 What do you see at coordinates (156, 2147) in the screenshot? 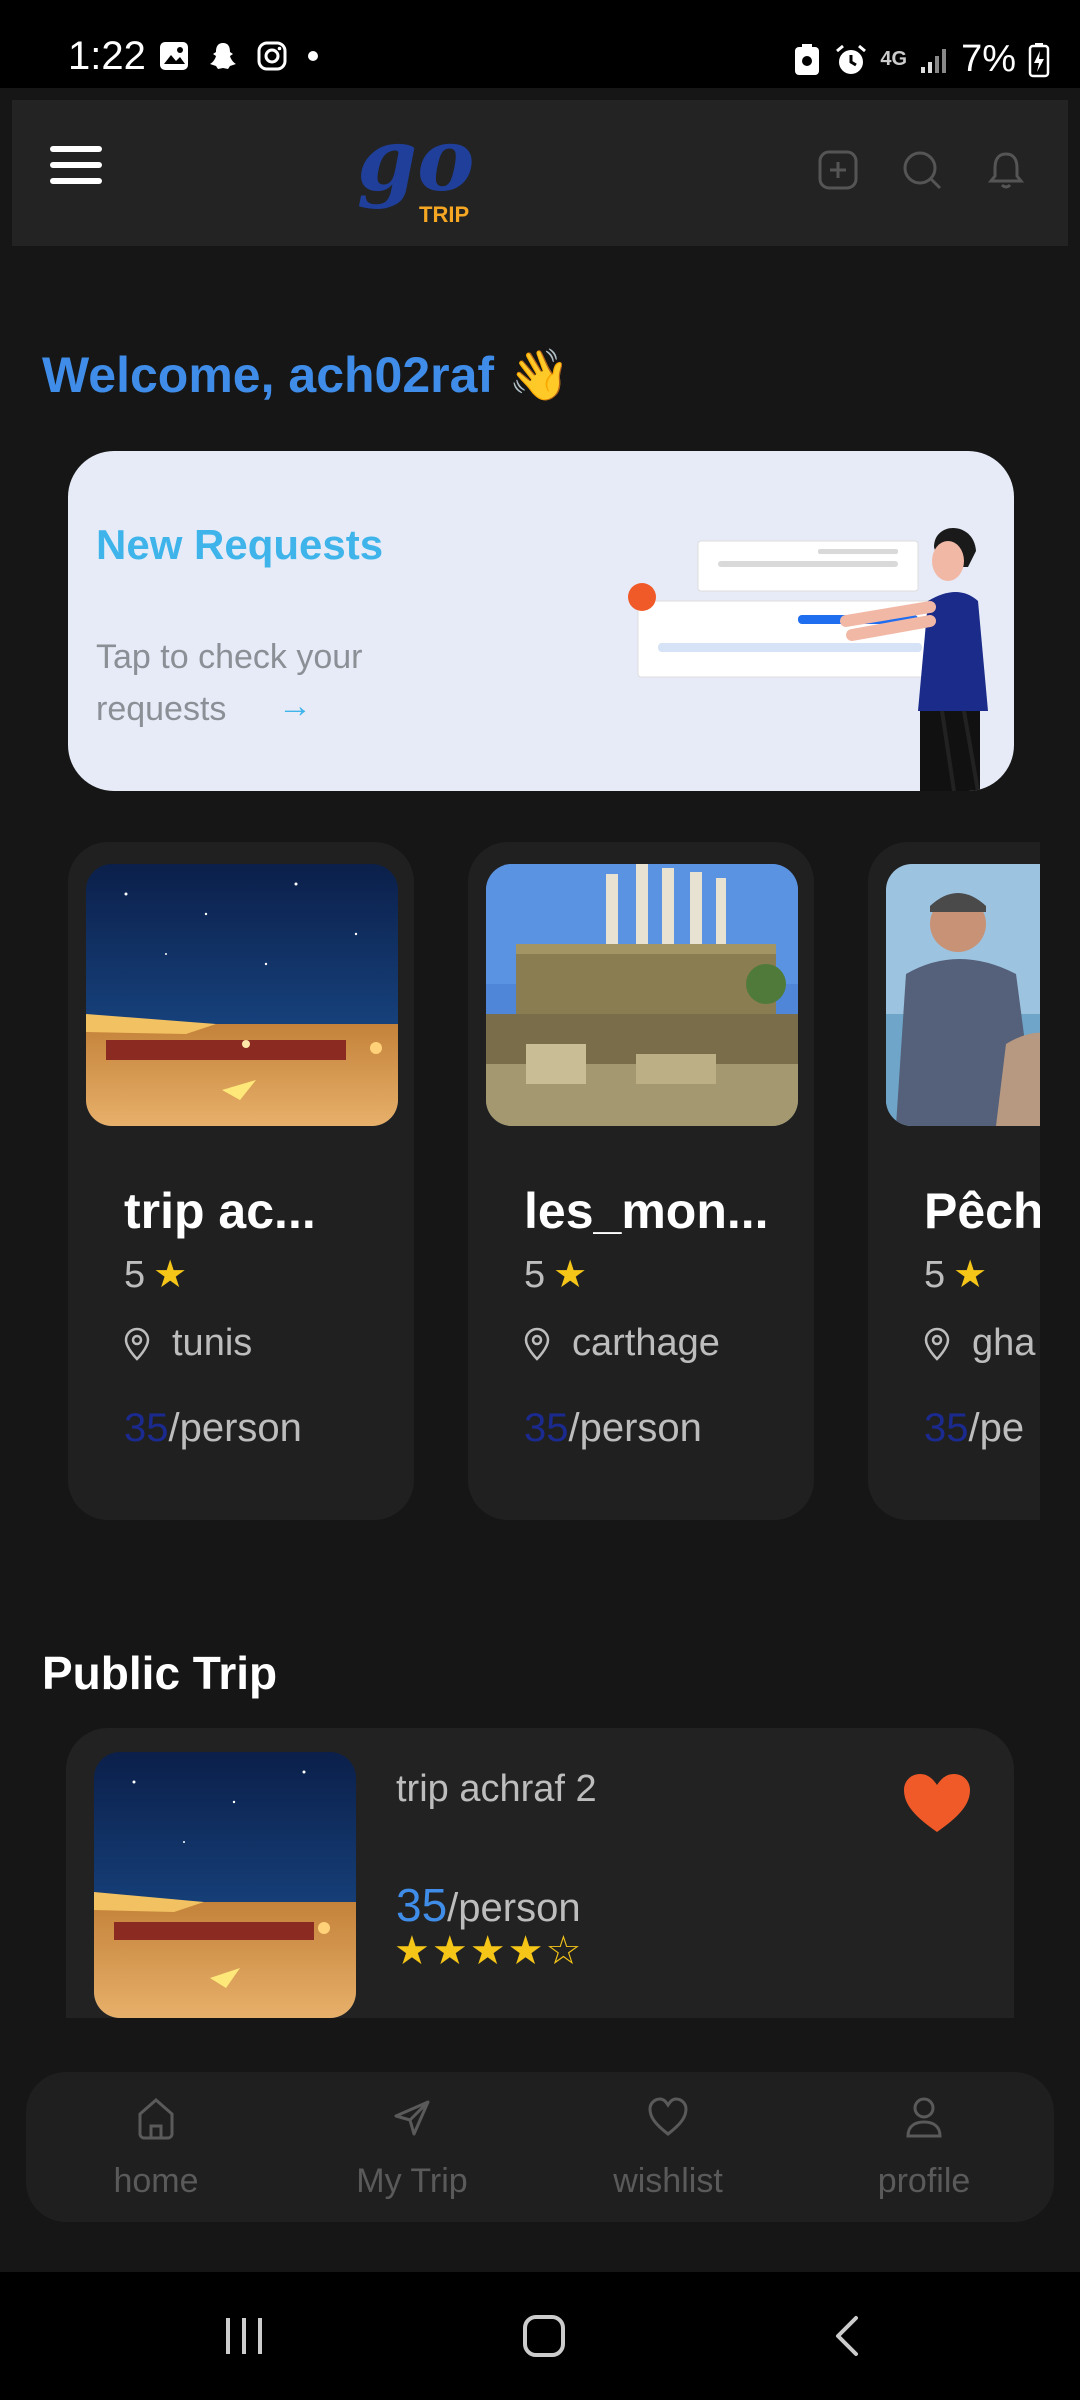
I see `nav-home: home` at bounding box center [156, 2147].